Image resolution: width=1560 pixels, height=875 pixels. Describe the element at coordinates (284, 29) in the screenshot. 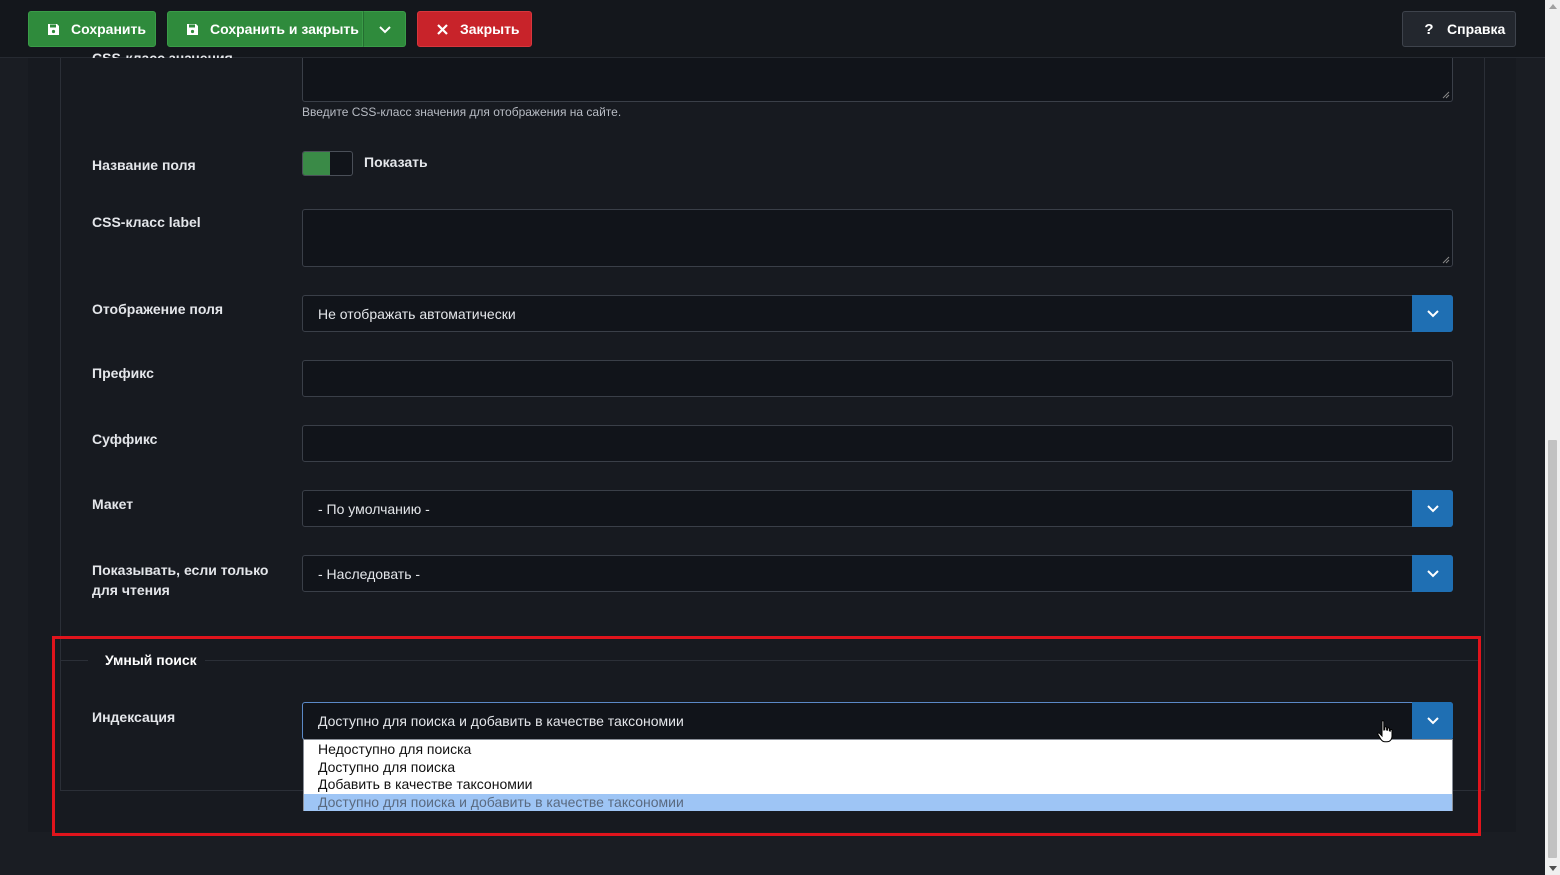

I see `save-and-close-label: Сохранить и закрыть` at that location.